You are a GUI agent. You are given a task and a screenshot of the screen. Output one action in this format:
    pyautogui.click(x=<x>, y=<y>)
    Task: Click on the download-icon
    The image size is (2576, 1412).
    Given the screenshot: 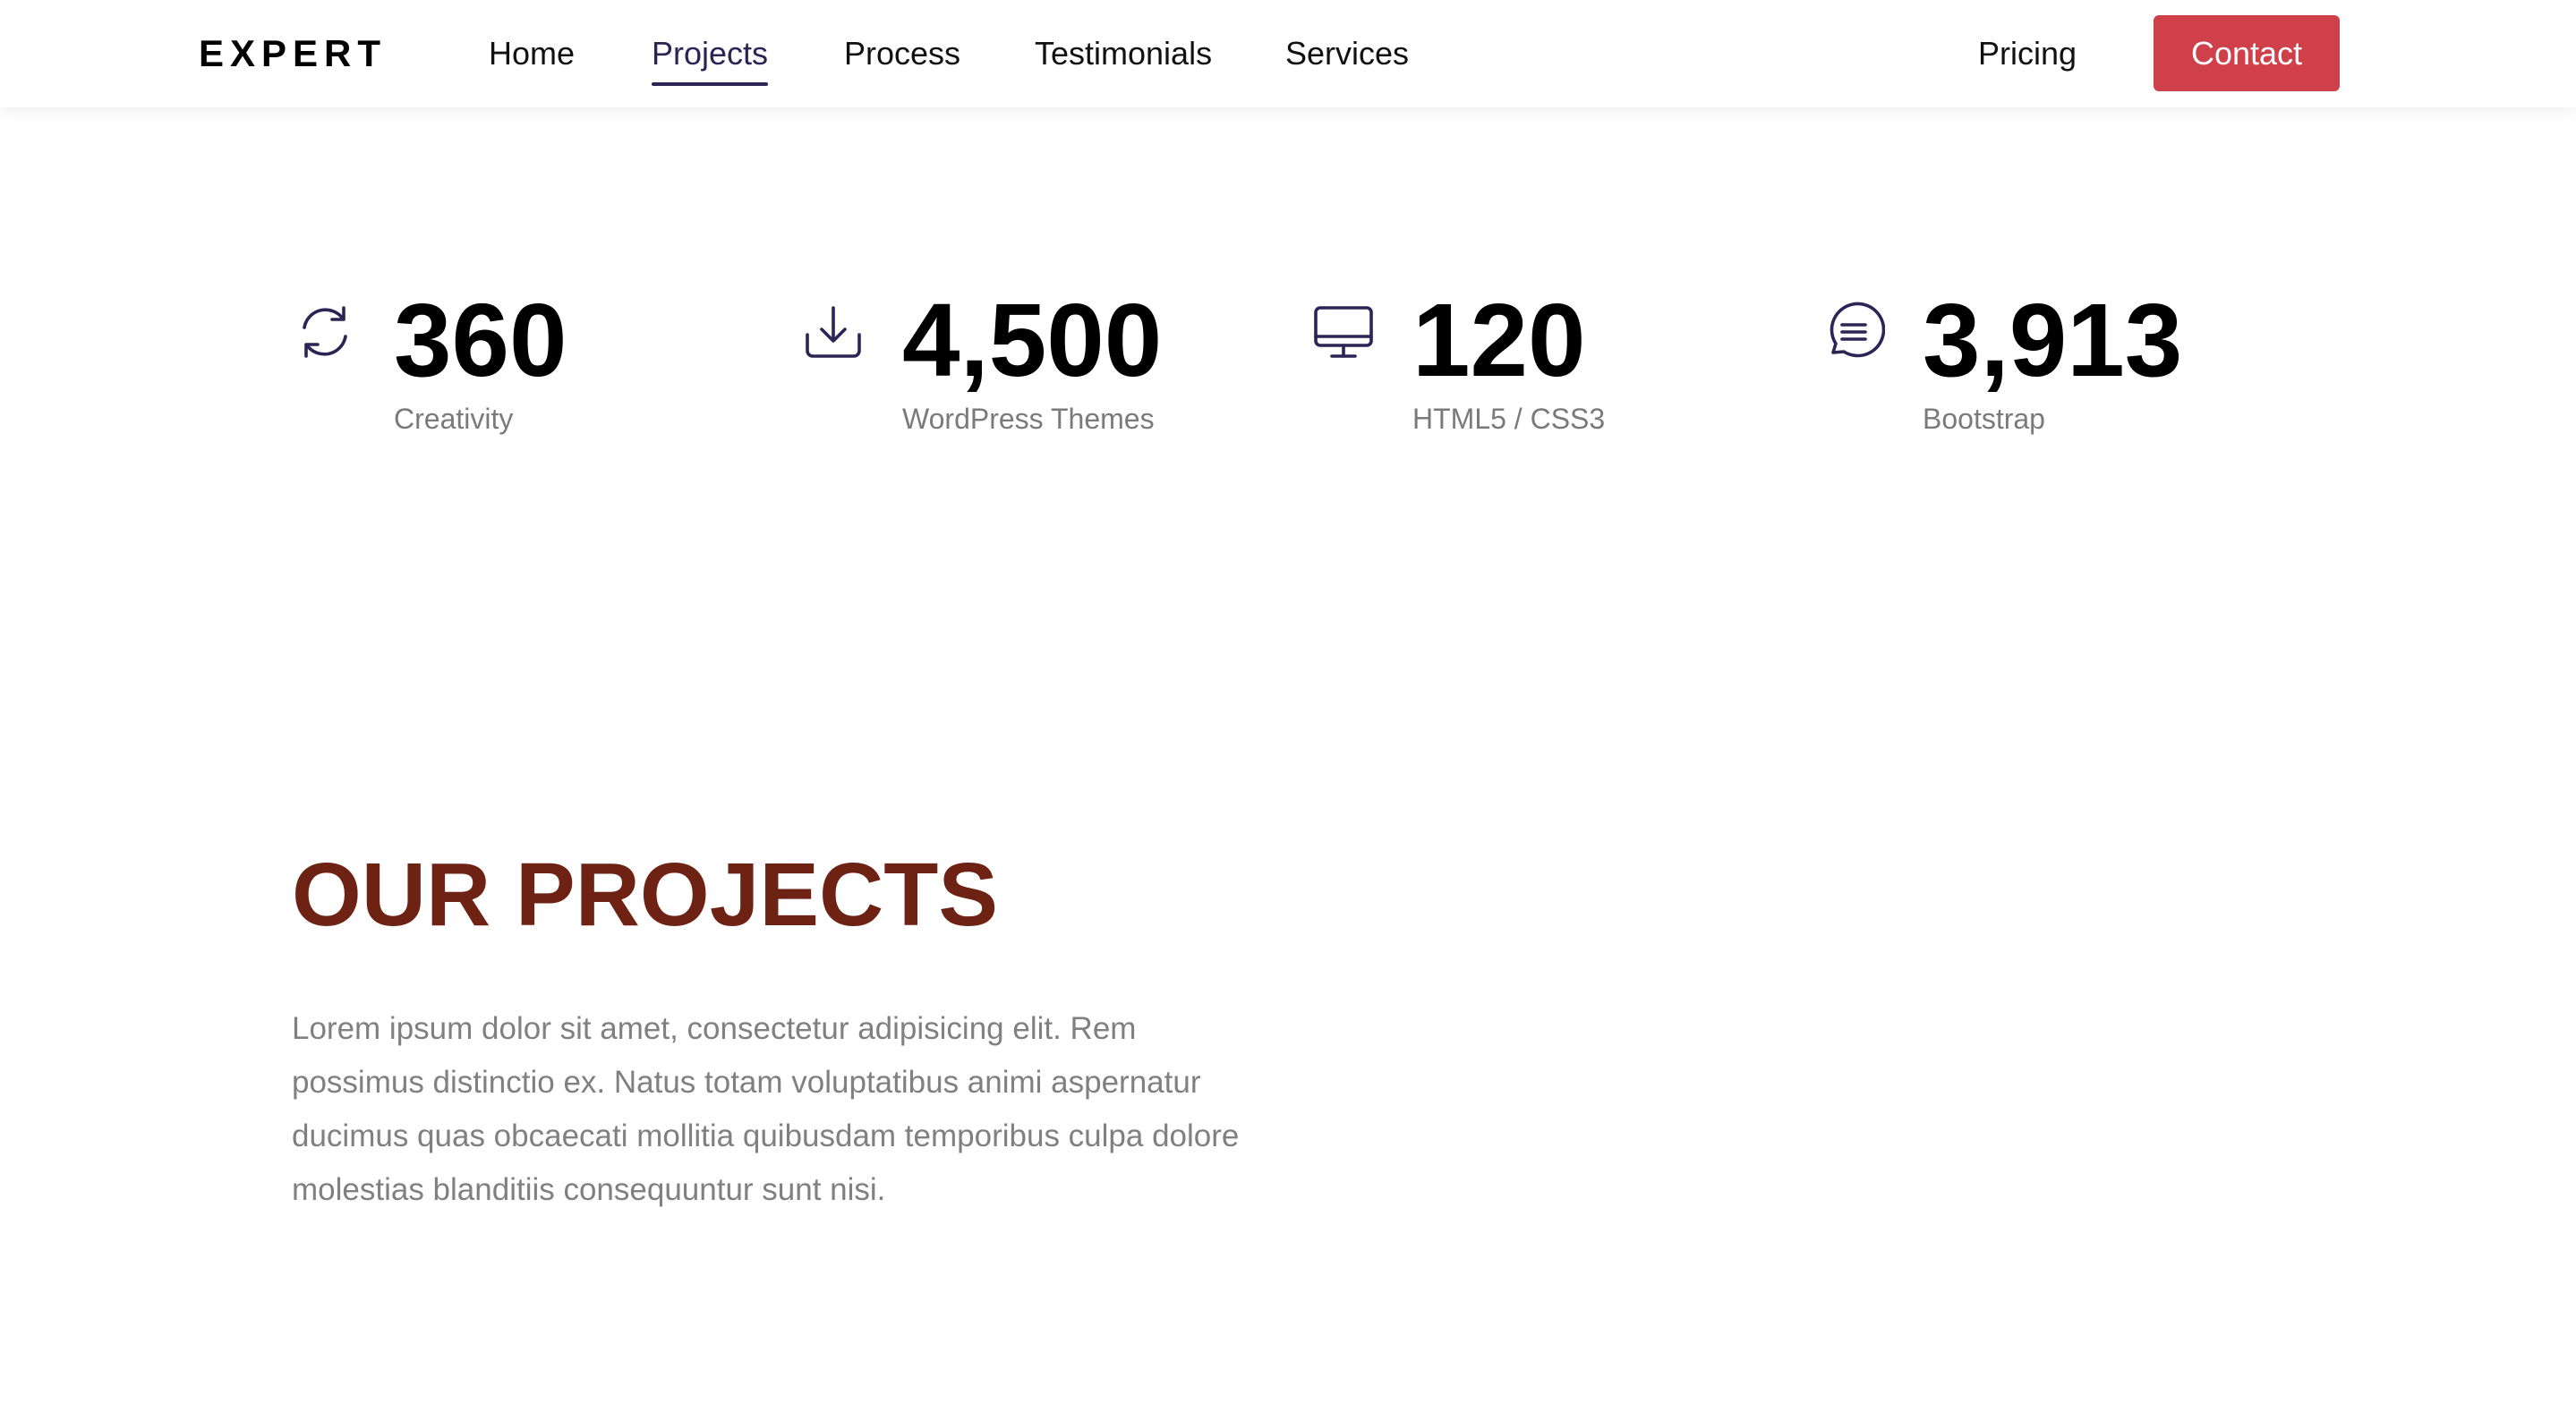 What is the action you would take?
    pyautogui.click(x=833, y=332)
    